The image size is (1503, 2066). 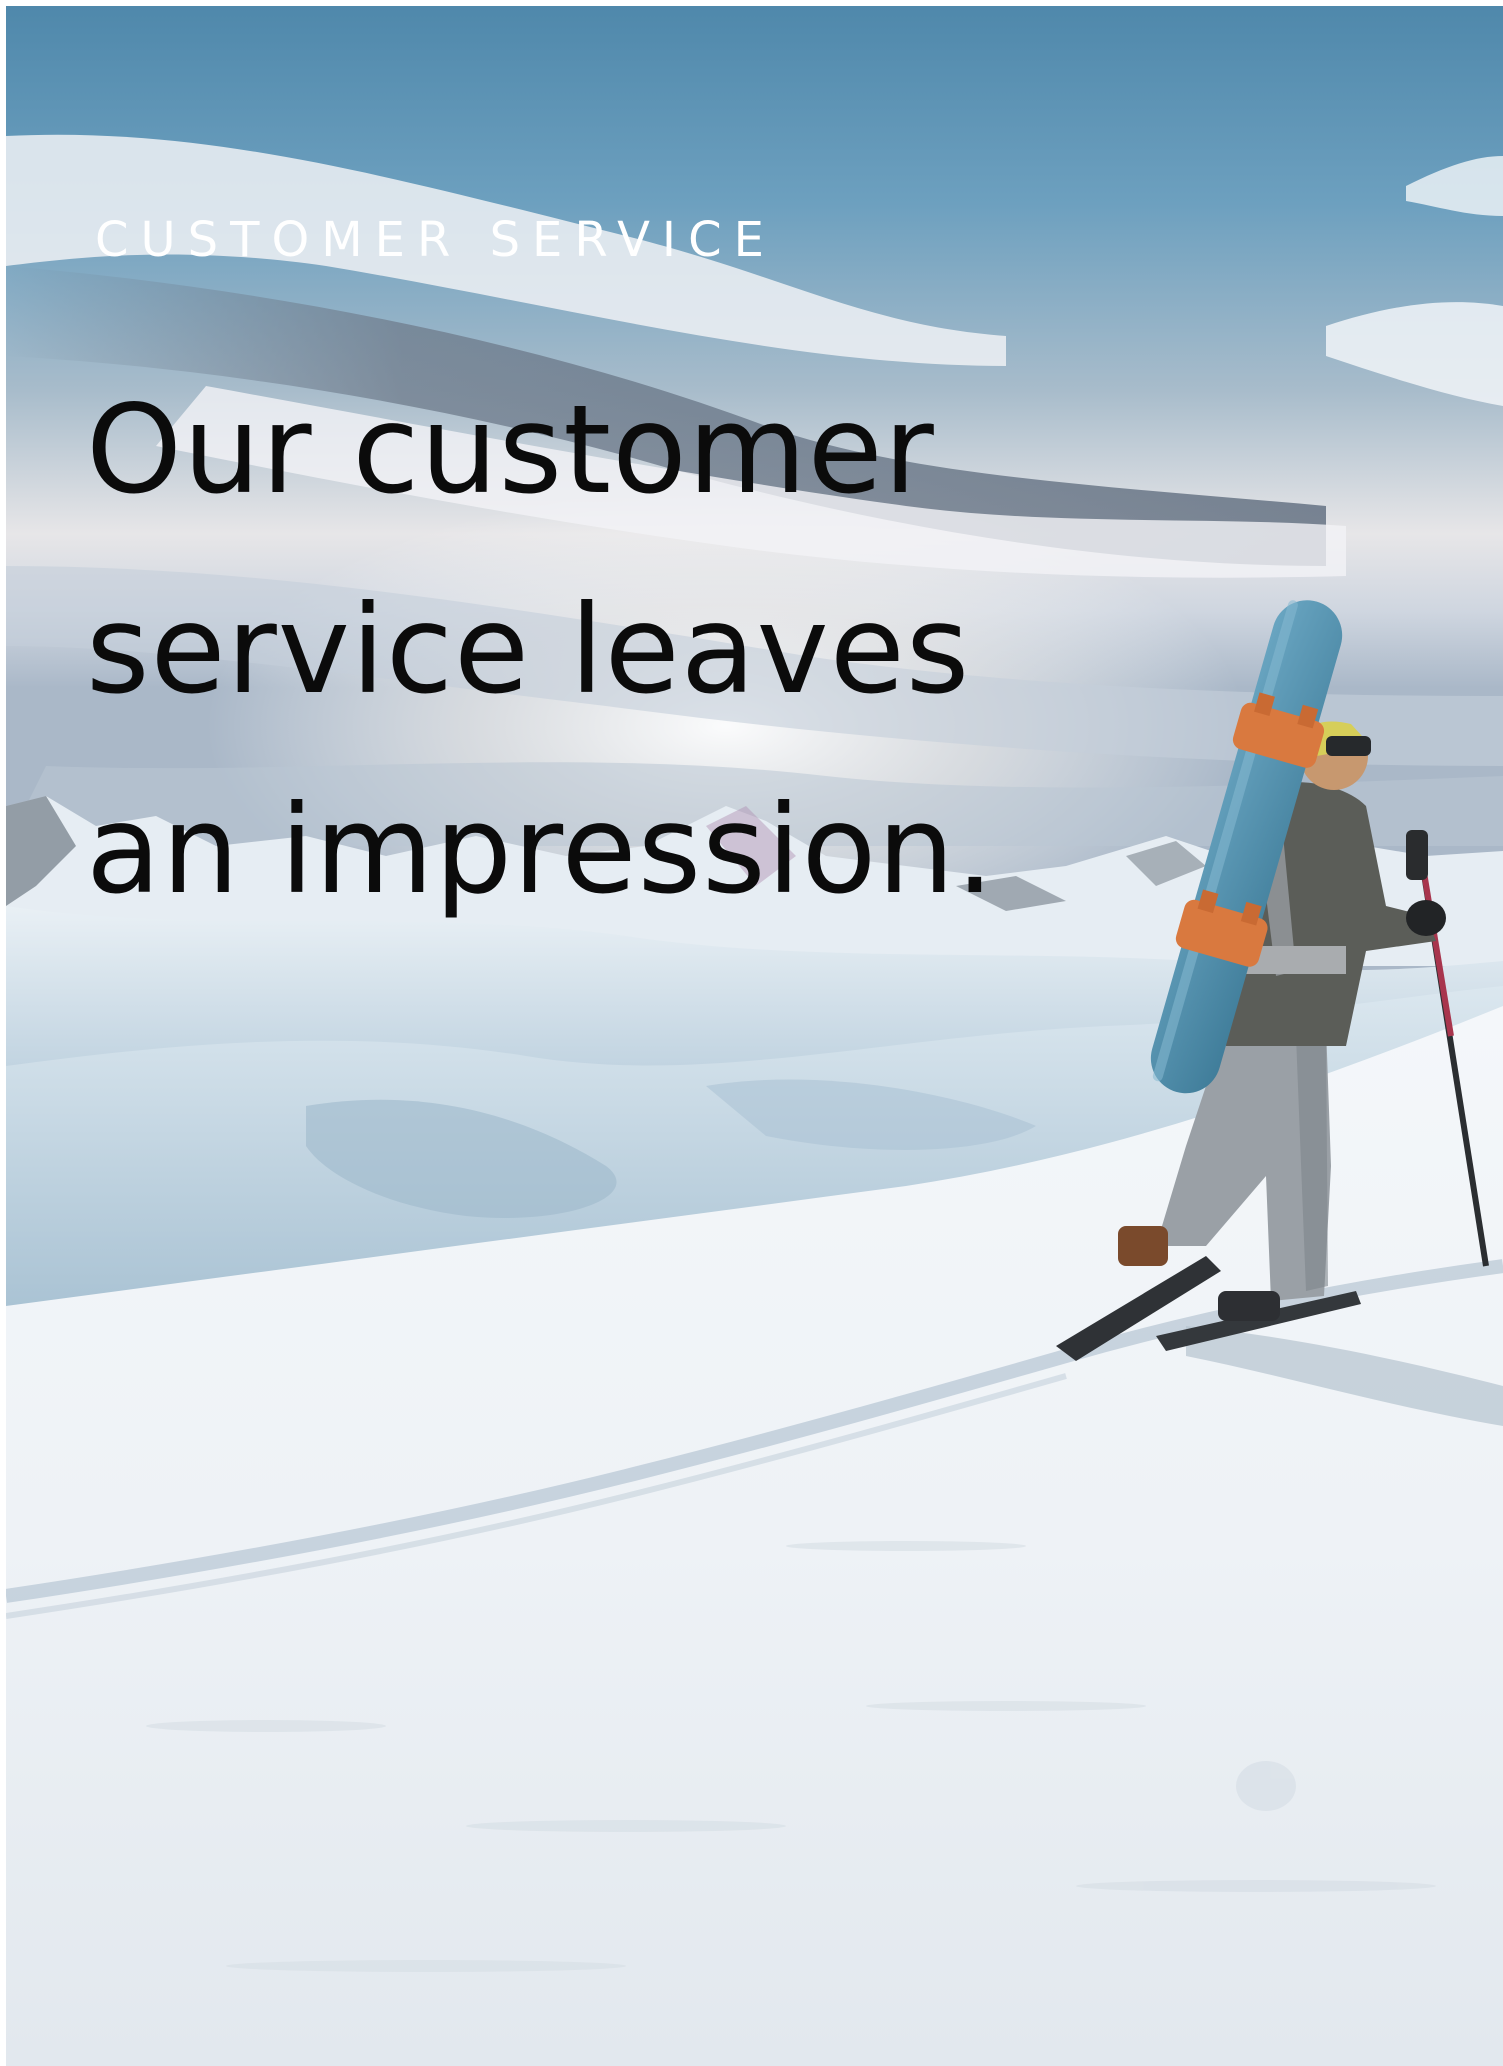 I want to click on headline-line-2: service leaves, so click(x=528, y=650).